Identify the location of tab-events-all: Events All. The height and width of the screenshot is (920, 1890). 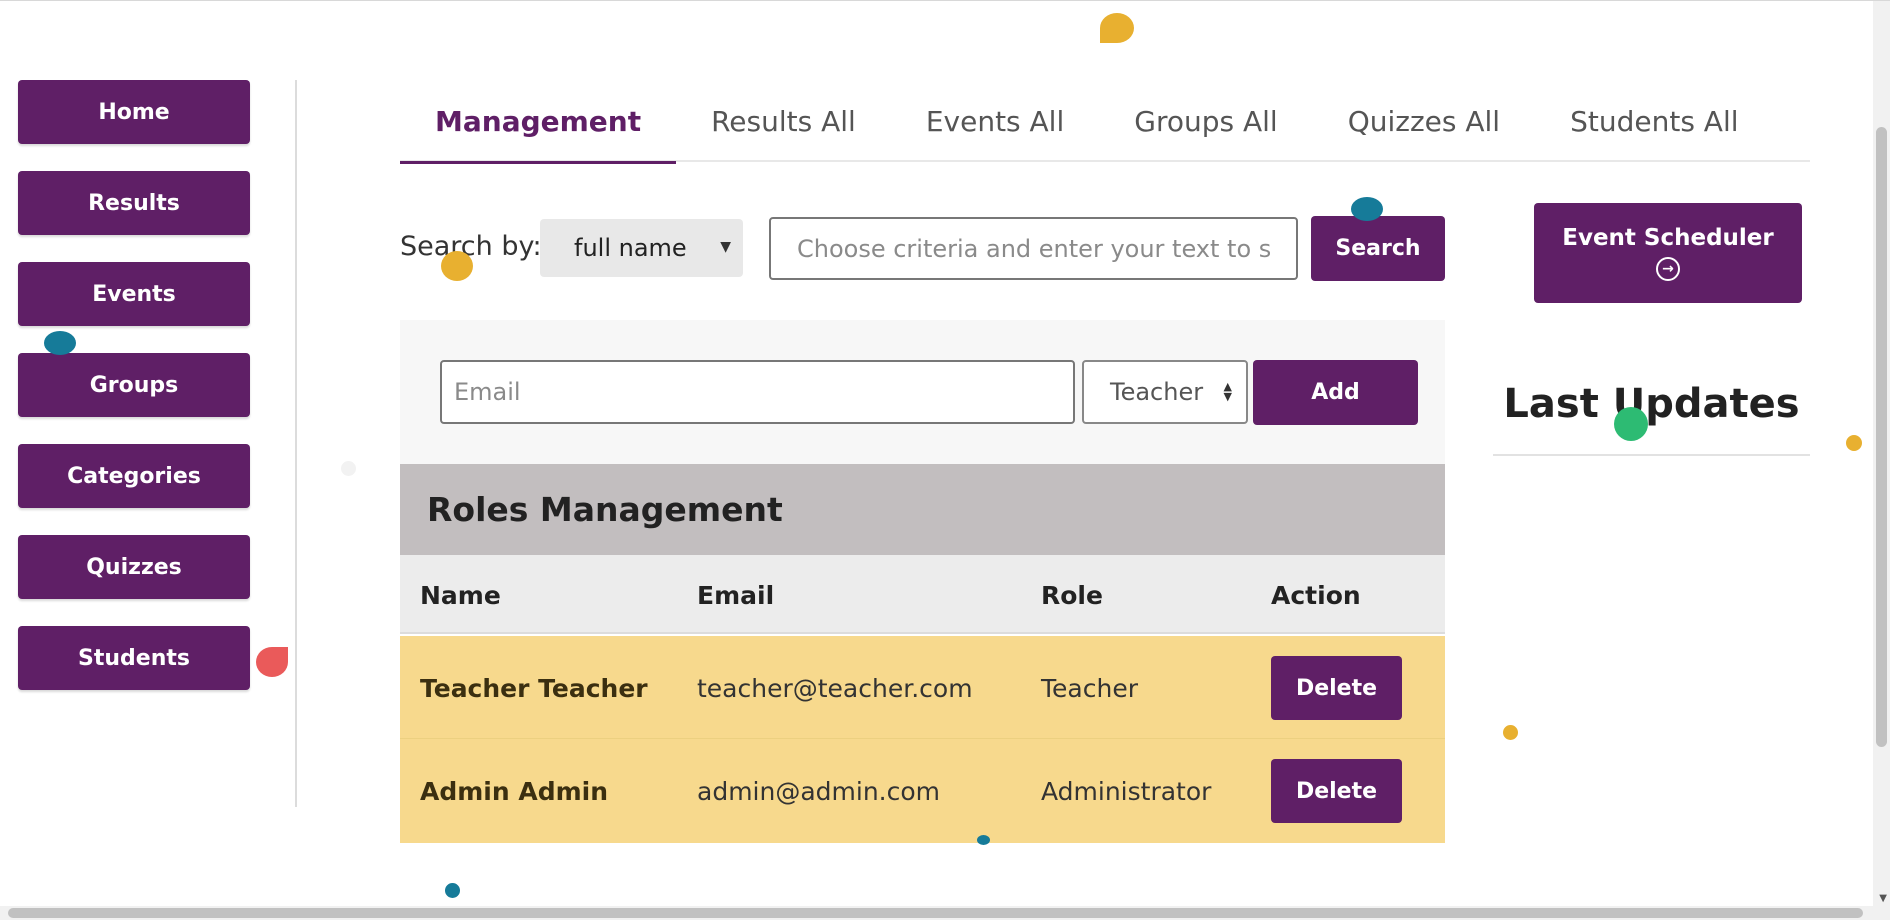
(995, 121).